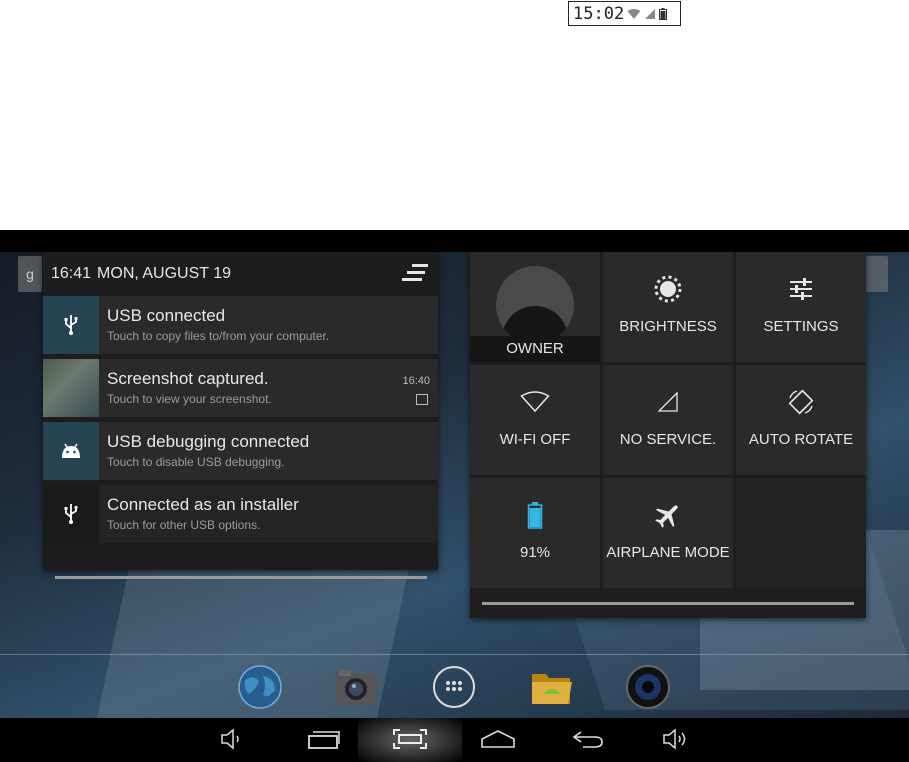 This screenshot has width=909, height=762. I want to click on status-bar-crop: 15:02, so click(624, 13).